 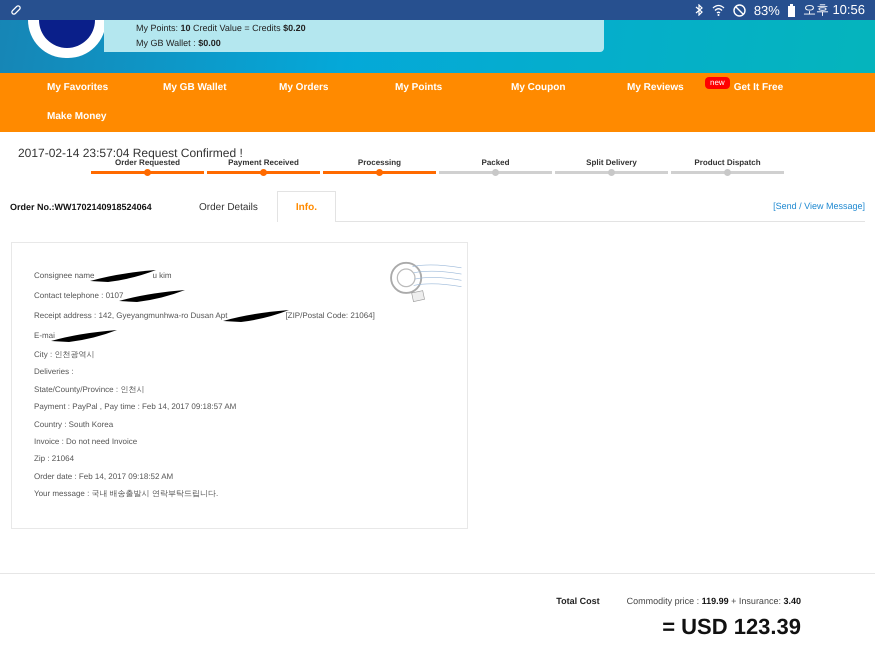 I want to click on info-text: Contact telephone : 0107, so click(x=79, y=296).